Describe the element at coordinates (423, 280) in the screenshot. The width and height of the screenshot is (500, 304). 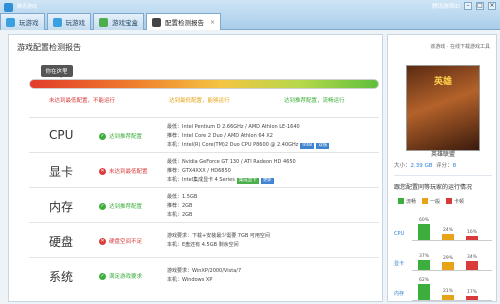
I see `distribution-percent: 62%` at that location.